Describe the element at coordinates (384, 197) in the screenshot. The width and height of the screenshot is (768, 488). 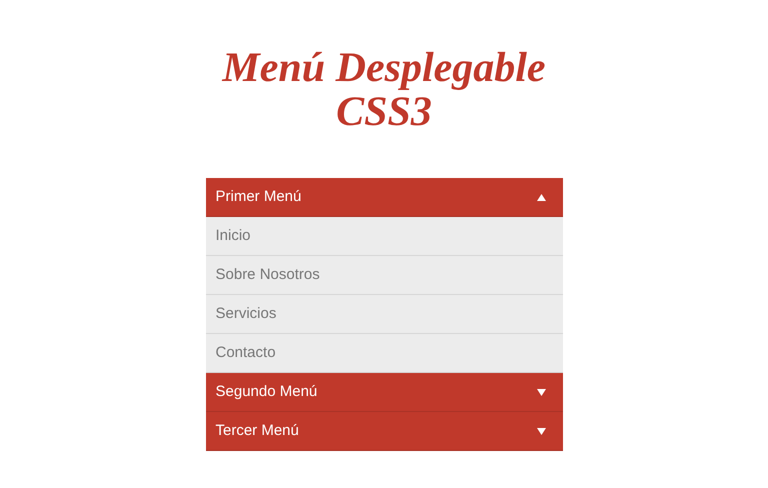
I see `menu-header: Primer Menú` at that location.